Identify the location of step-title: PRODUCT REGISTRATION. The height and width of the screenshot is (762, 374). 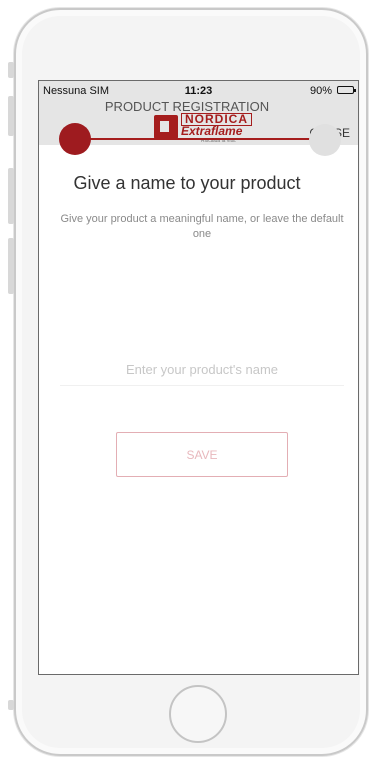
(187, 106).